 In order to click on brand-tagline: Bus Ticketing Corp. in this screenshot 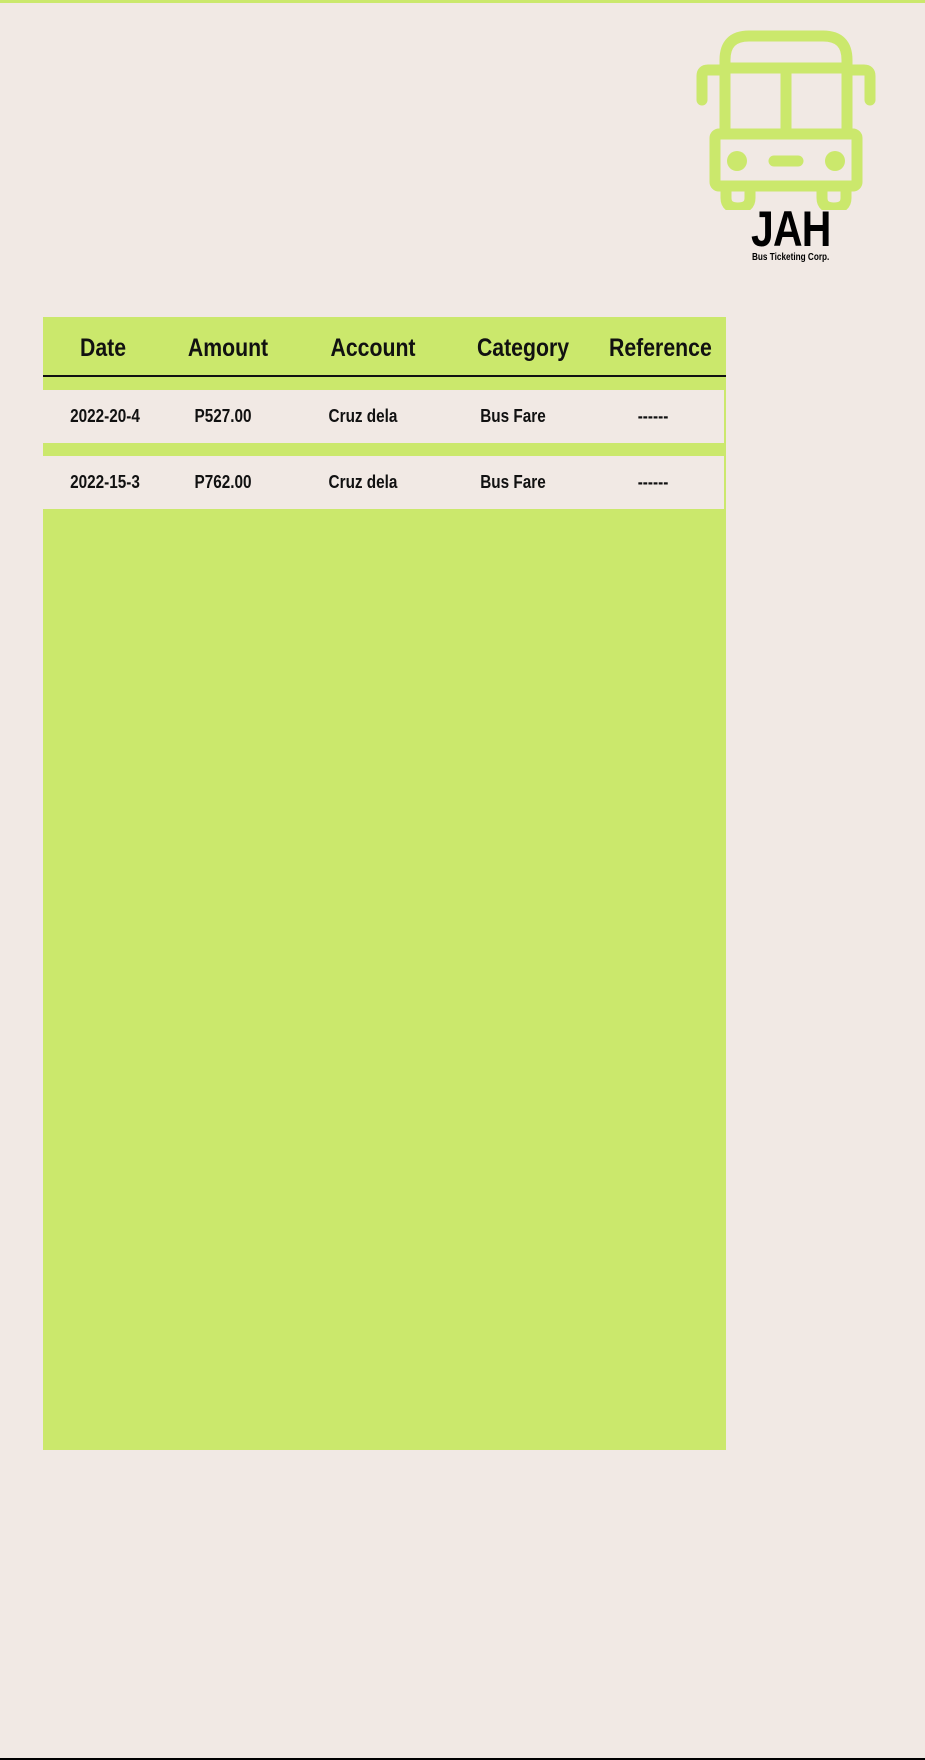, I will do `click(791, 257)`.